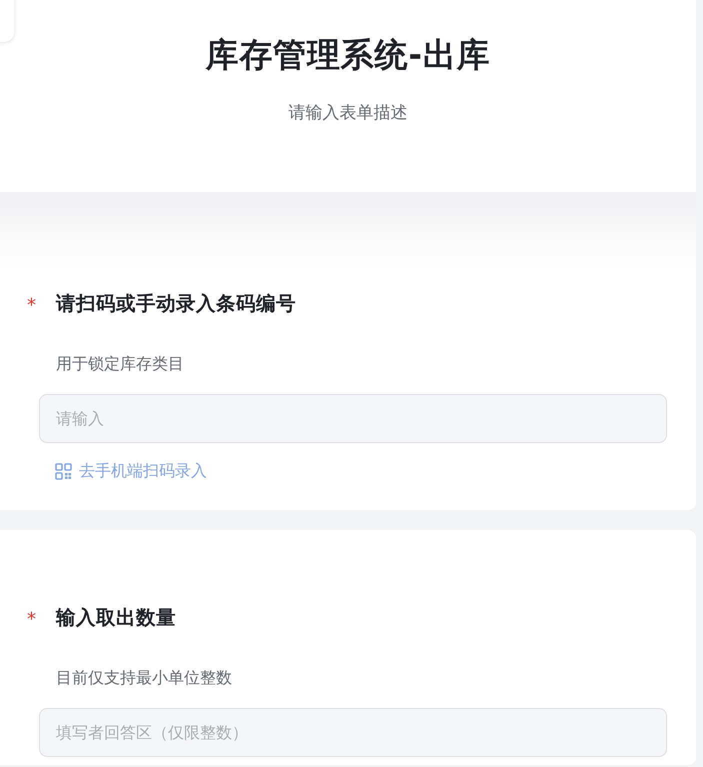 The width and height of the screenshot is (703, 767). Describe the element at coordinates (353, 418) in the screenshot. I see `input-field: 请输入` at that location.